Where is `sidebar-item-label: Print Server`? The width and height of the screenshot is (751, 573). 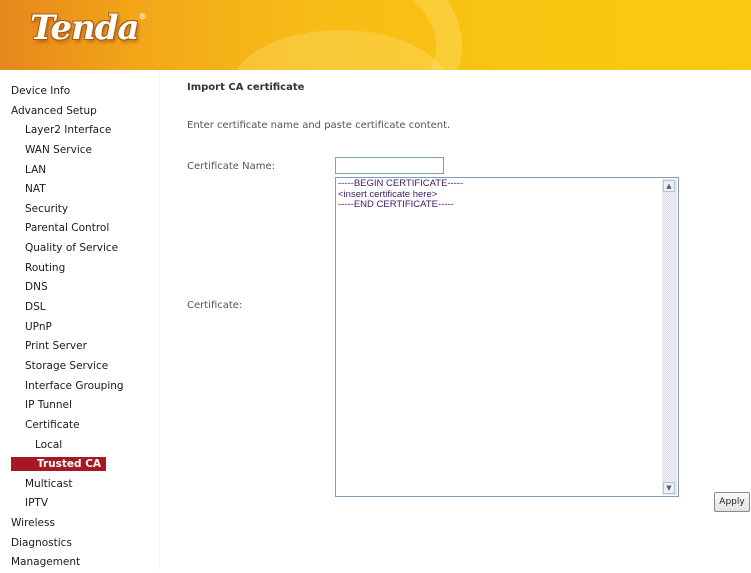
sidebar-item-label: Print Server is located at coordinates (56, 346).